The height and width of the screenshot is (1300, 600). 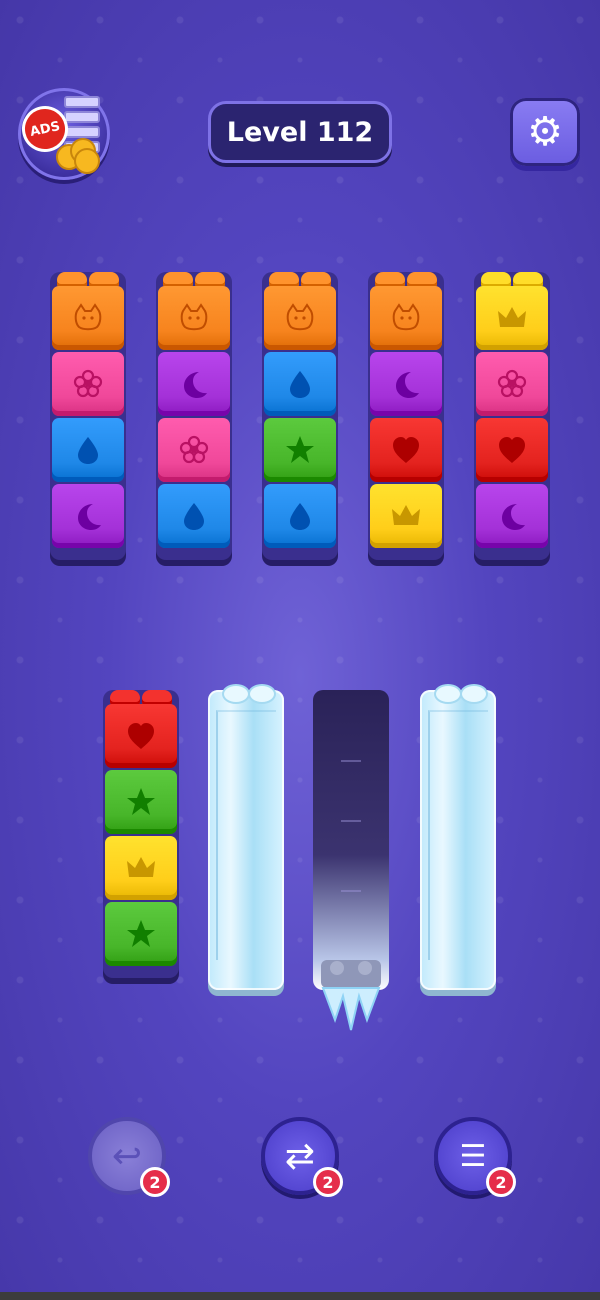 What do you see at coordinates (63, 134) in the screenshot?
I see `remove-ads-button: ADS` at bounding box center [63, 134].